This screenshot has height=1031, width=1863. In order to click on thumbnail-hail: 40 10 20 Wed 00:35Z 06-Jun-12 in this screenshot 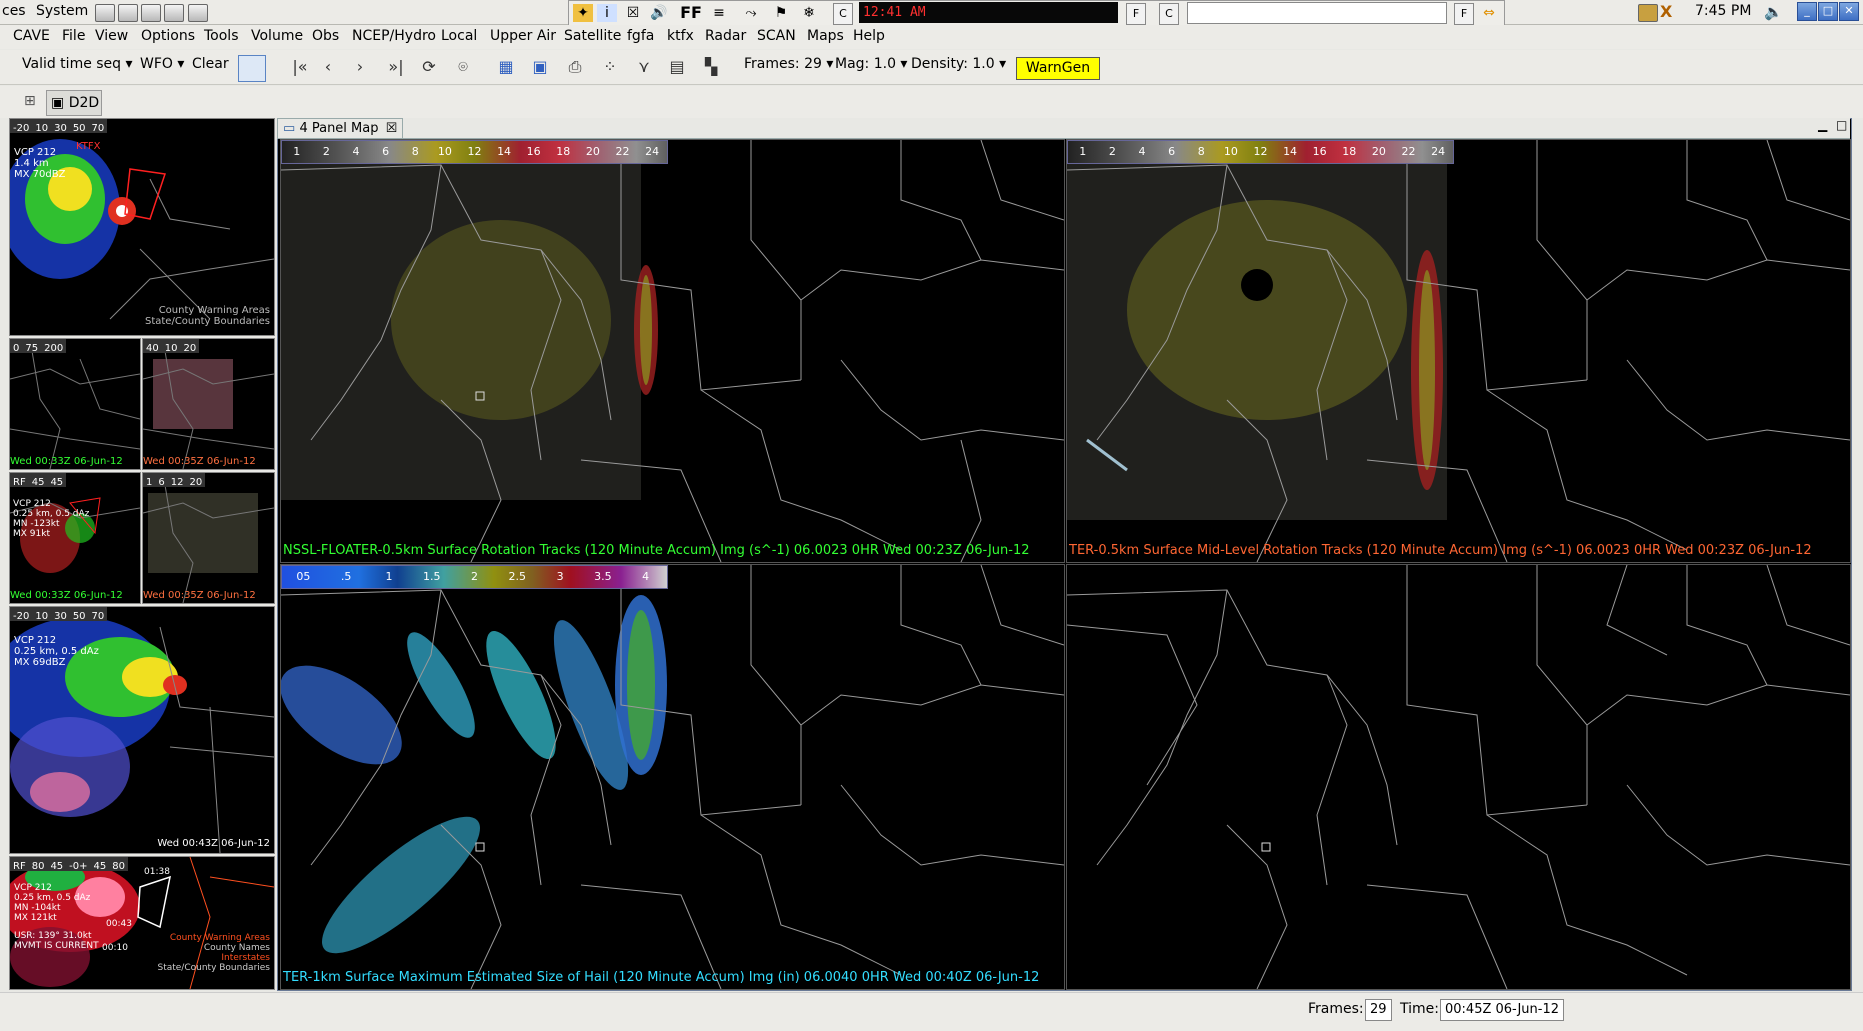, I will do `click(208, 404)`.